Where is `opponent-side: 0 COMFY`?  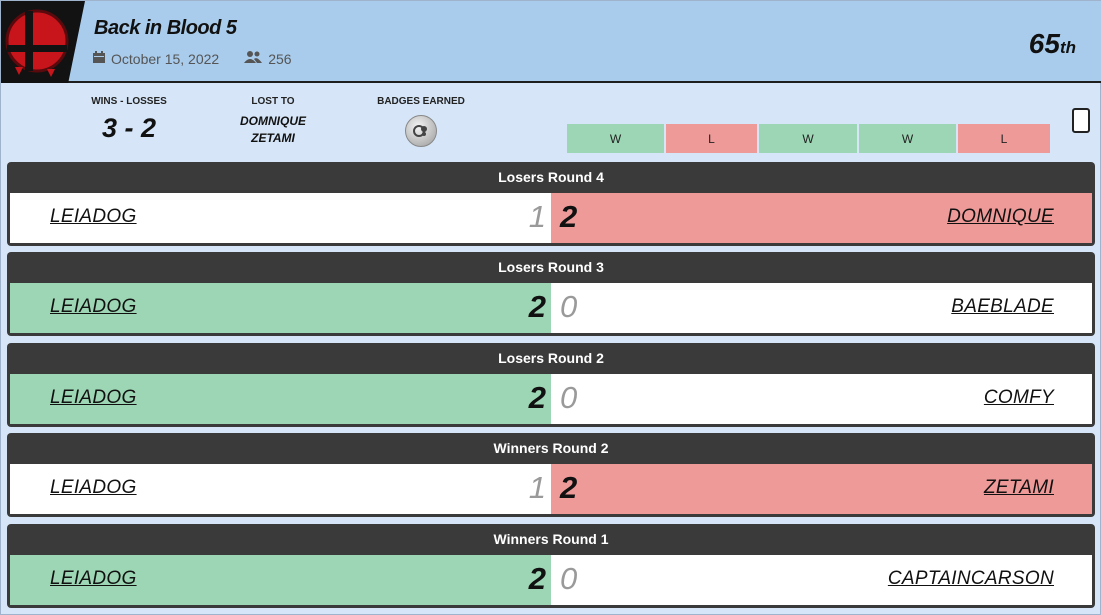
opponent-side: 0 COMFY is located at coordinates (821, 399).